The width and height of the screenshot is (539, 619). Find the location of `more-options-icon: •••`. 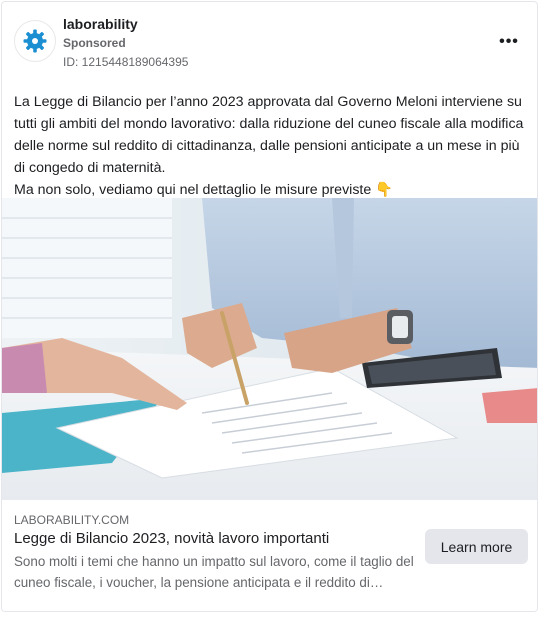

more-options-icon: ••• is located at coordinates (509, 42).